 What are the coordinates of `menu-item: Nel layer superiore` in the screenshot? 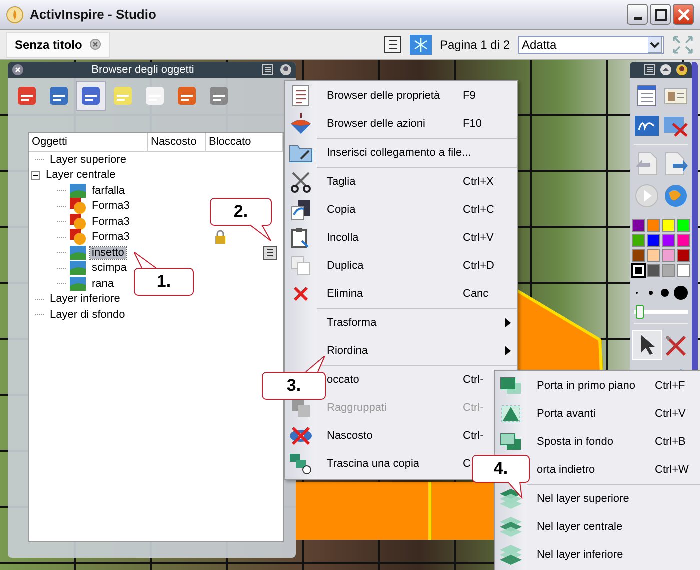 It's located at (613, 499).